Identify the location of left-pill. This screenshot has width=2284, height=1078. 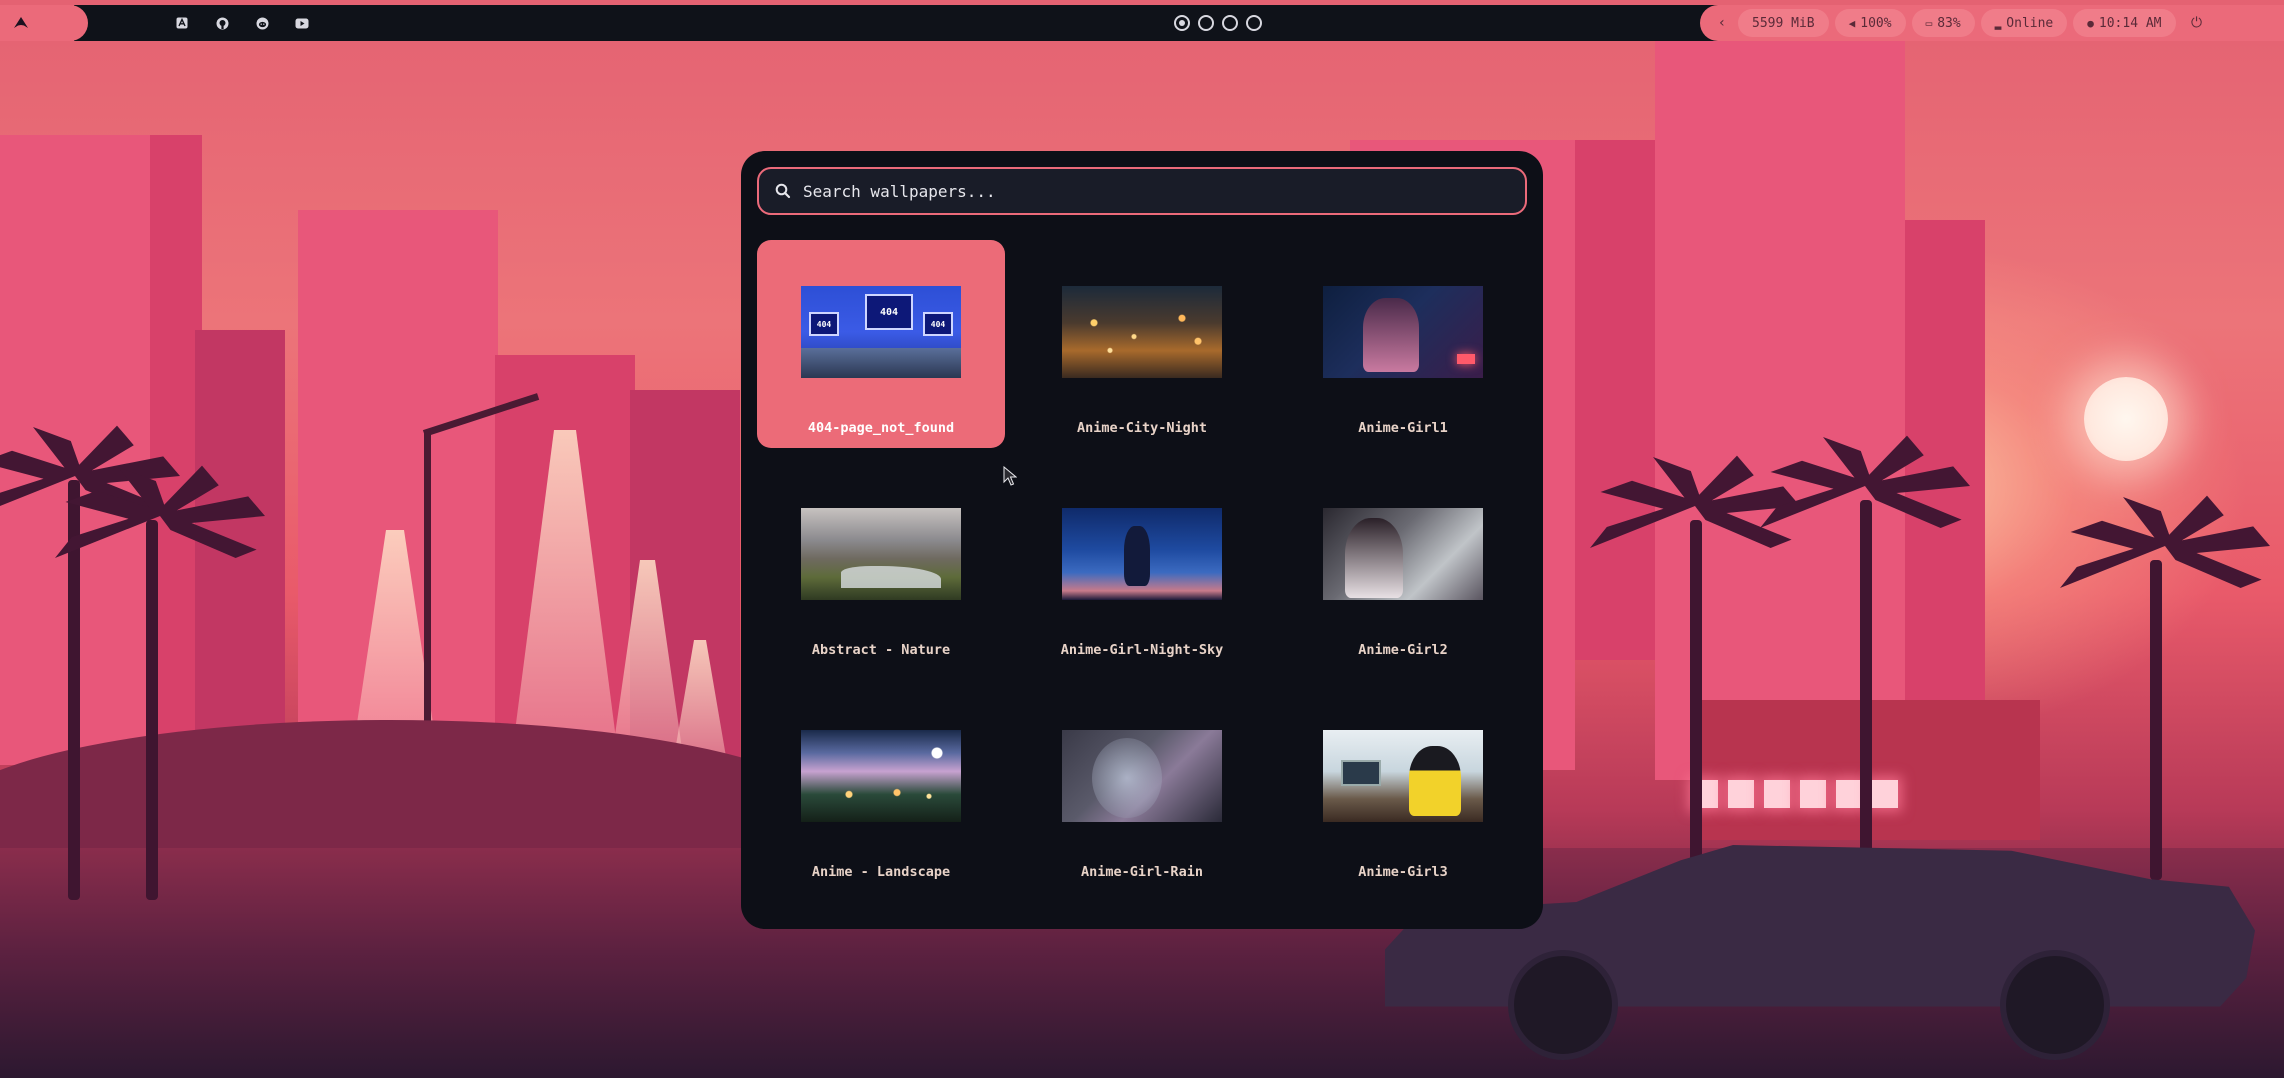
(44, 23).